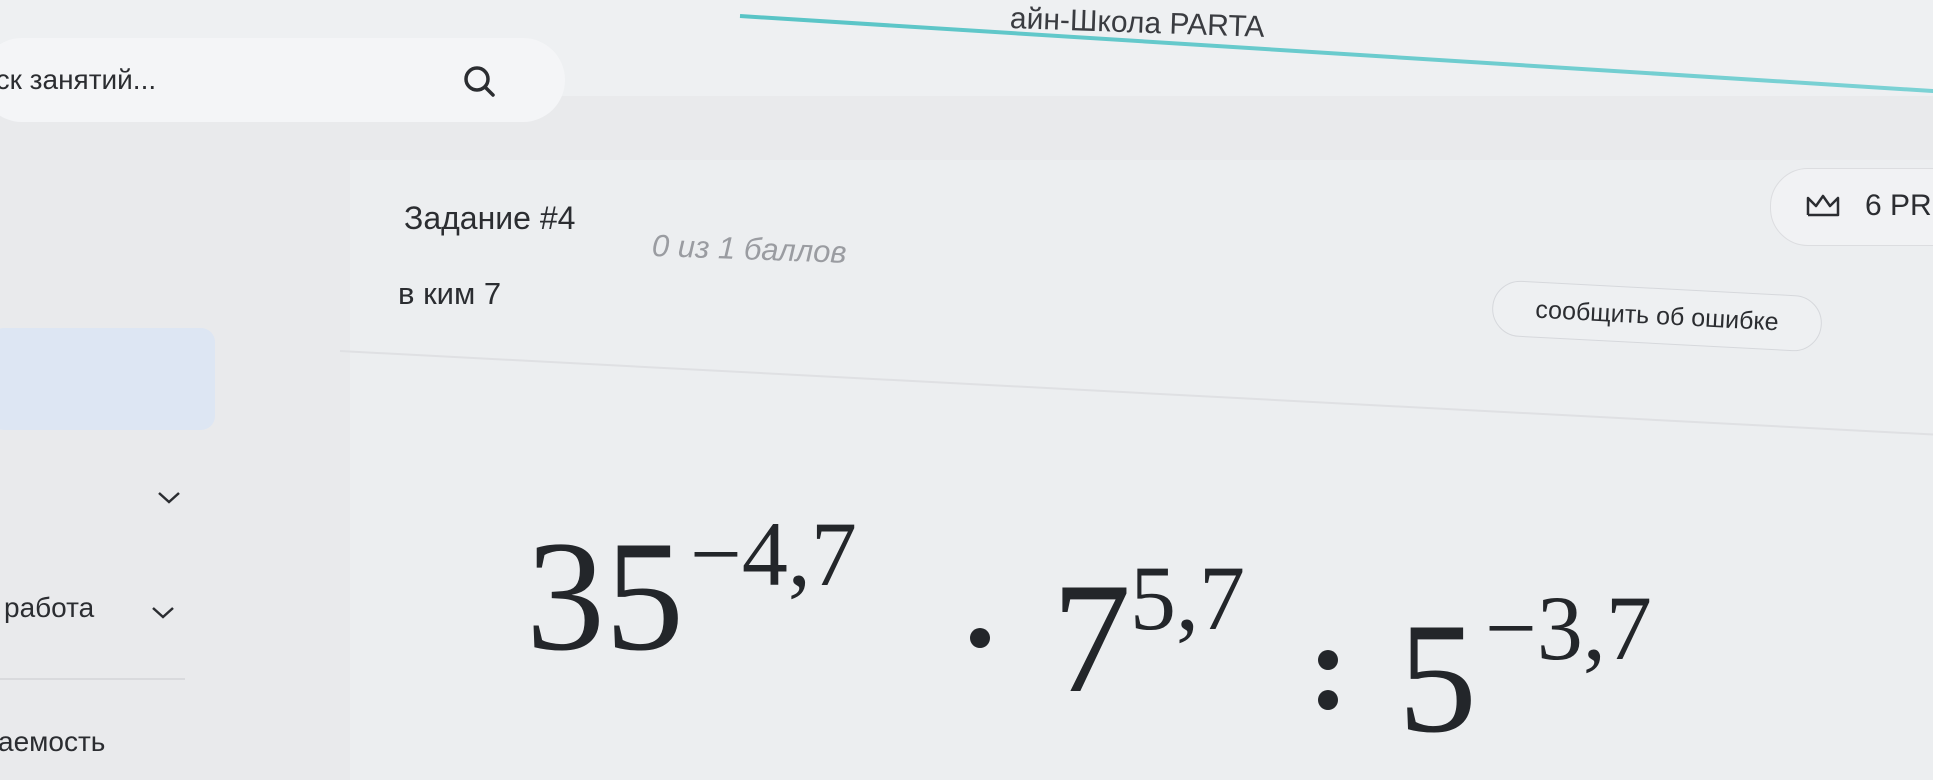 The image size is (1933, 780). Describe the element at coordinates (1137, 23) in the screenshot. I see `app-title: айн-Школа PARTA` at that location.